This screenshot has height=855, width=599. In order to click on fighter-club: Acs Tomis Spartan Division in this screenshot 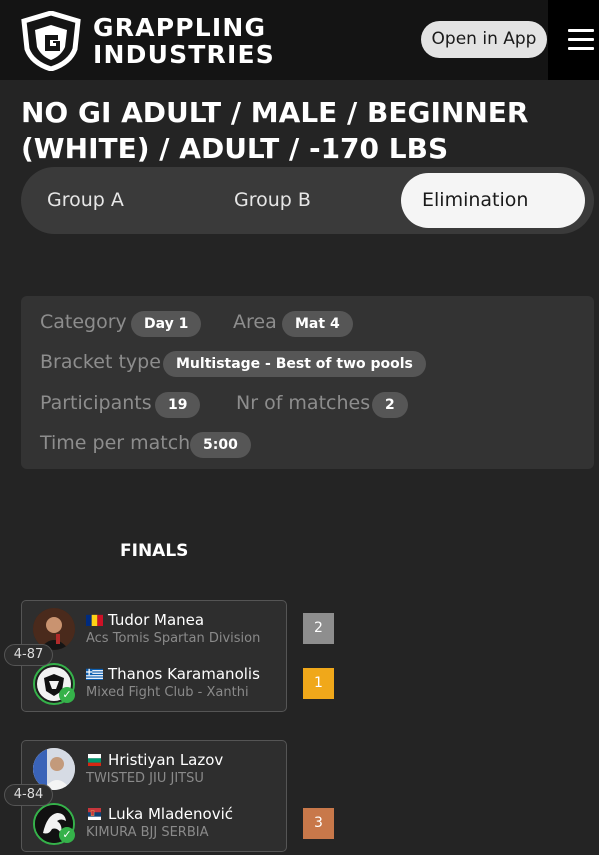, I will do `click(173, 638)`.